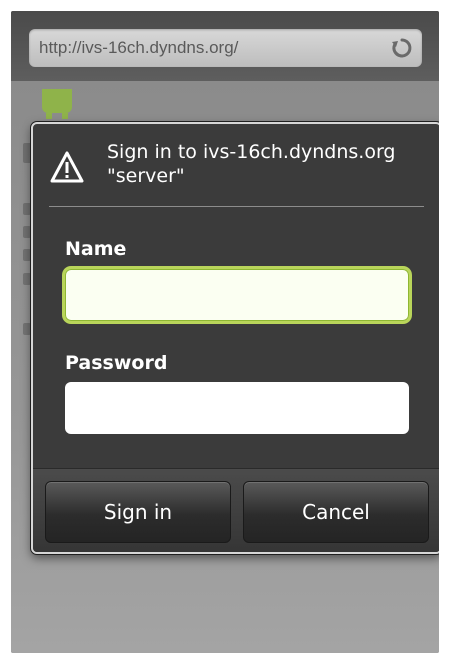 Image resolution: width=449 pixels, height=659 pixels. Describe the element at coordinates (57, 104) in the screenshot. I see `android-logo` at that location.